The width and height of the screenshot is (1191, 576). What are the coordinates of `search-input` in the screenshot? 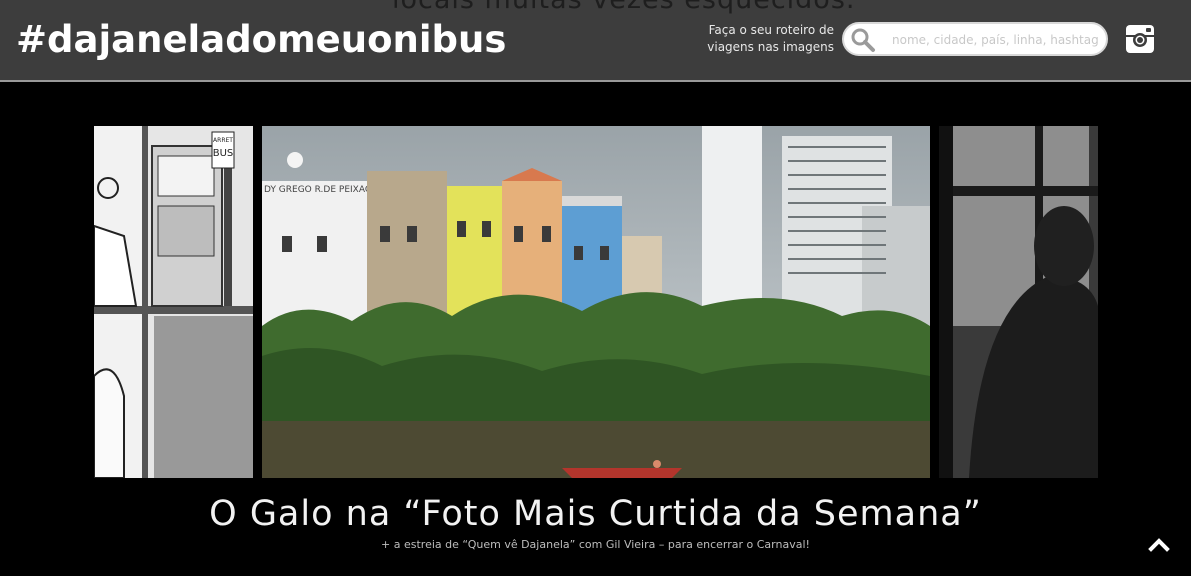 It's located at (997, 40).